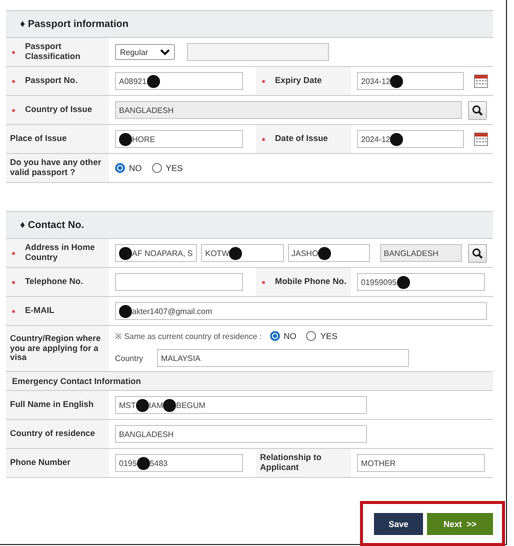 This screenshot has width=514, height=546. I want to click on text-field: KOTW, so click(242, 253).